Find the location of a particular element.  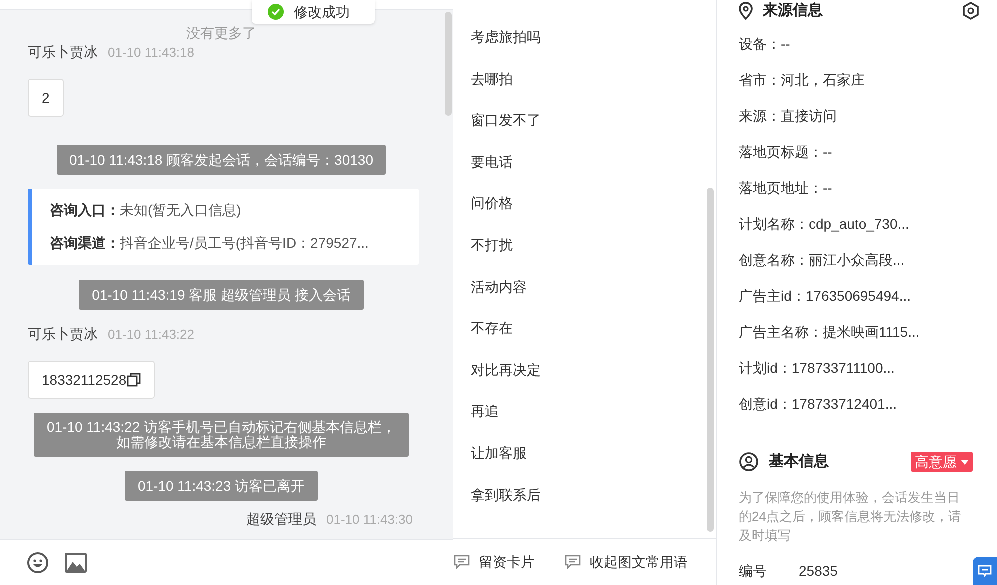

smiley-icon is located at coordinates (38, 563).